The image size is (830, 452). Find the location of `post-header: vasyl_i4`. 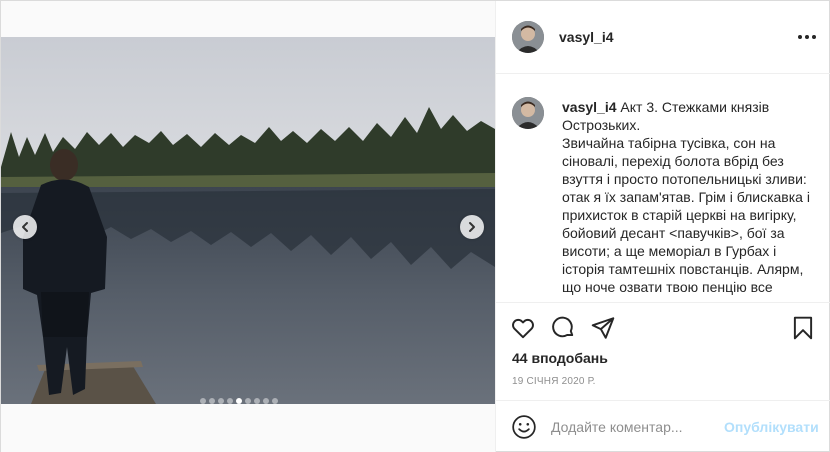

post-header: vasyl_i4 is located at coordinates (663, 37).